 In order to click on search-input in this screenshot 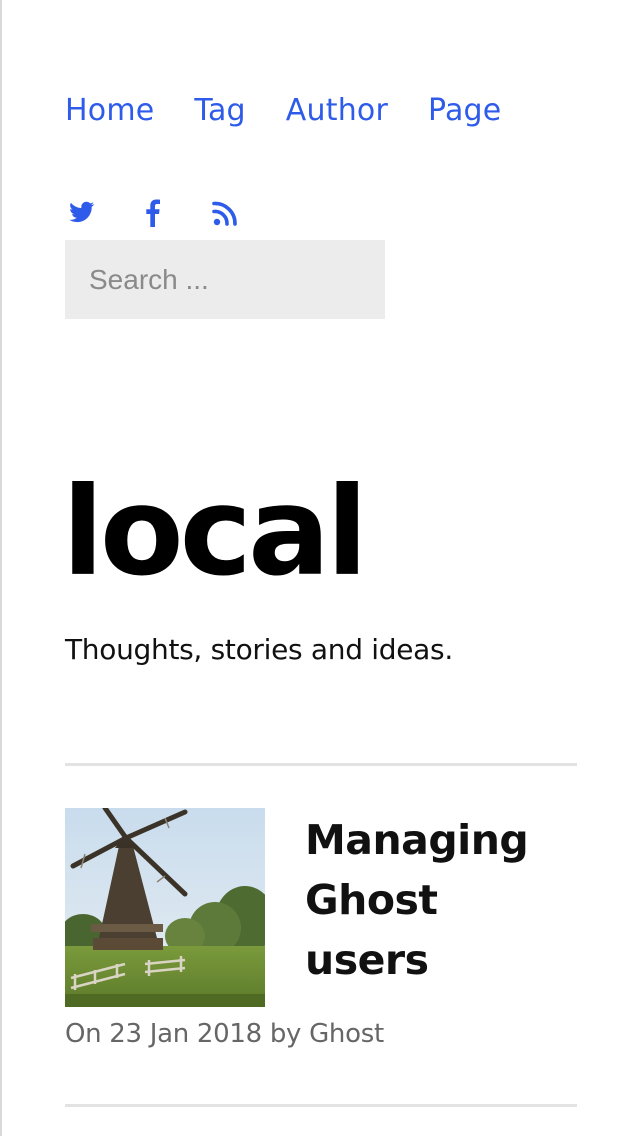, I will do `click(225, 279)`.